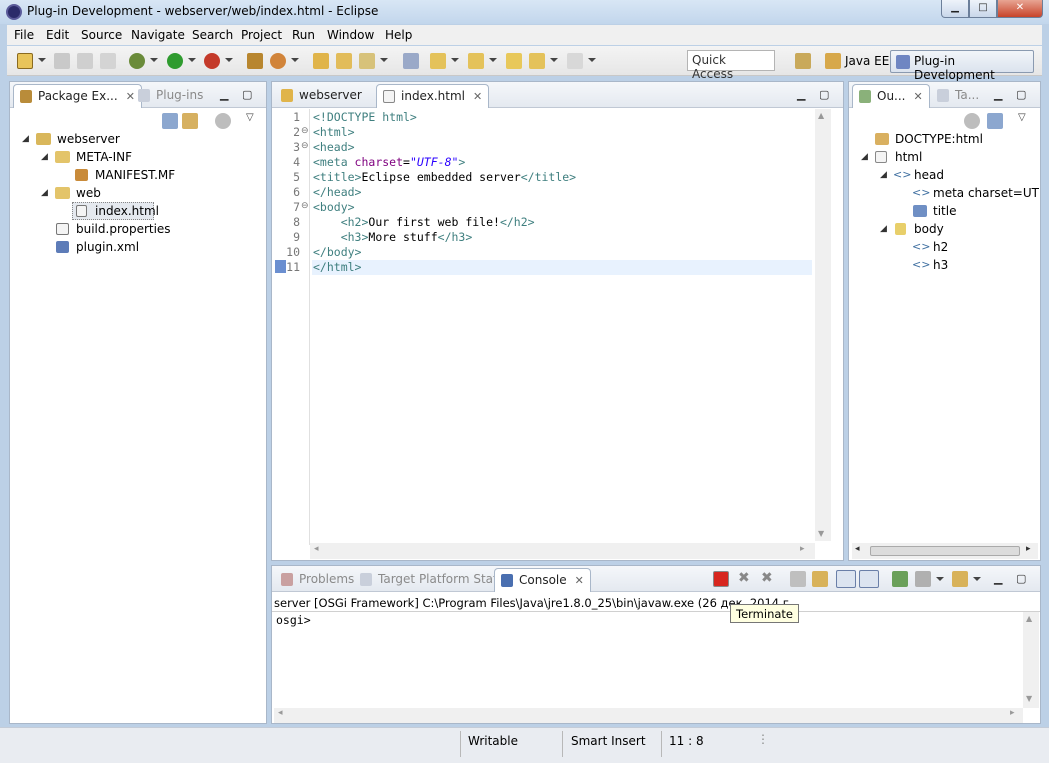  I want to click on tree-item-build-properties: build.properties, so click(123, 229).